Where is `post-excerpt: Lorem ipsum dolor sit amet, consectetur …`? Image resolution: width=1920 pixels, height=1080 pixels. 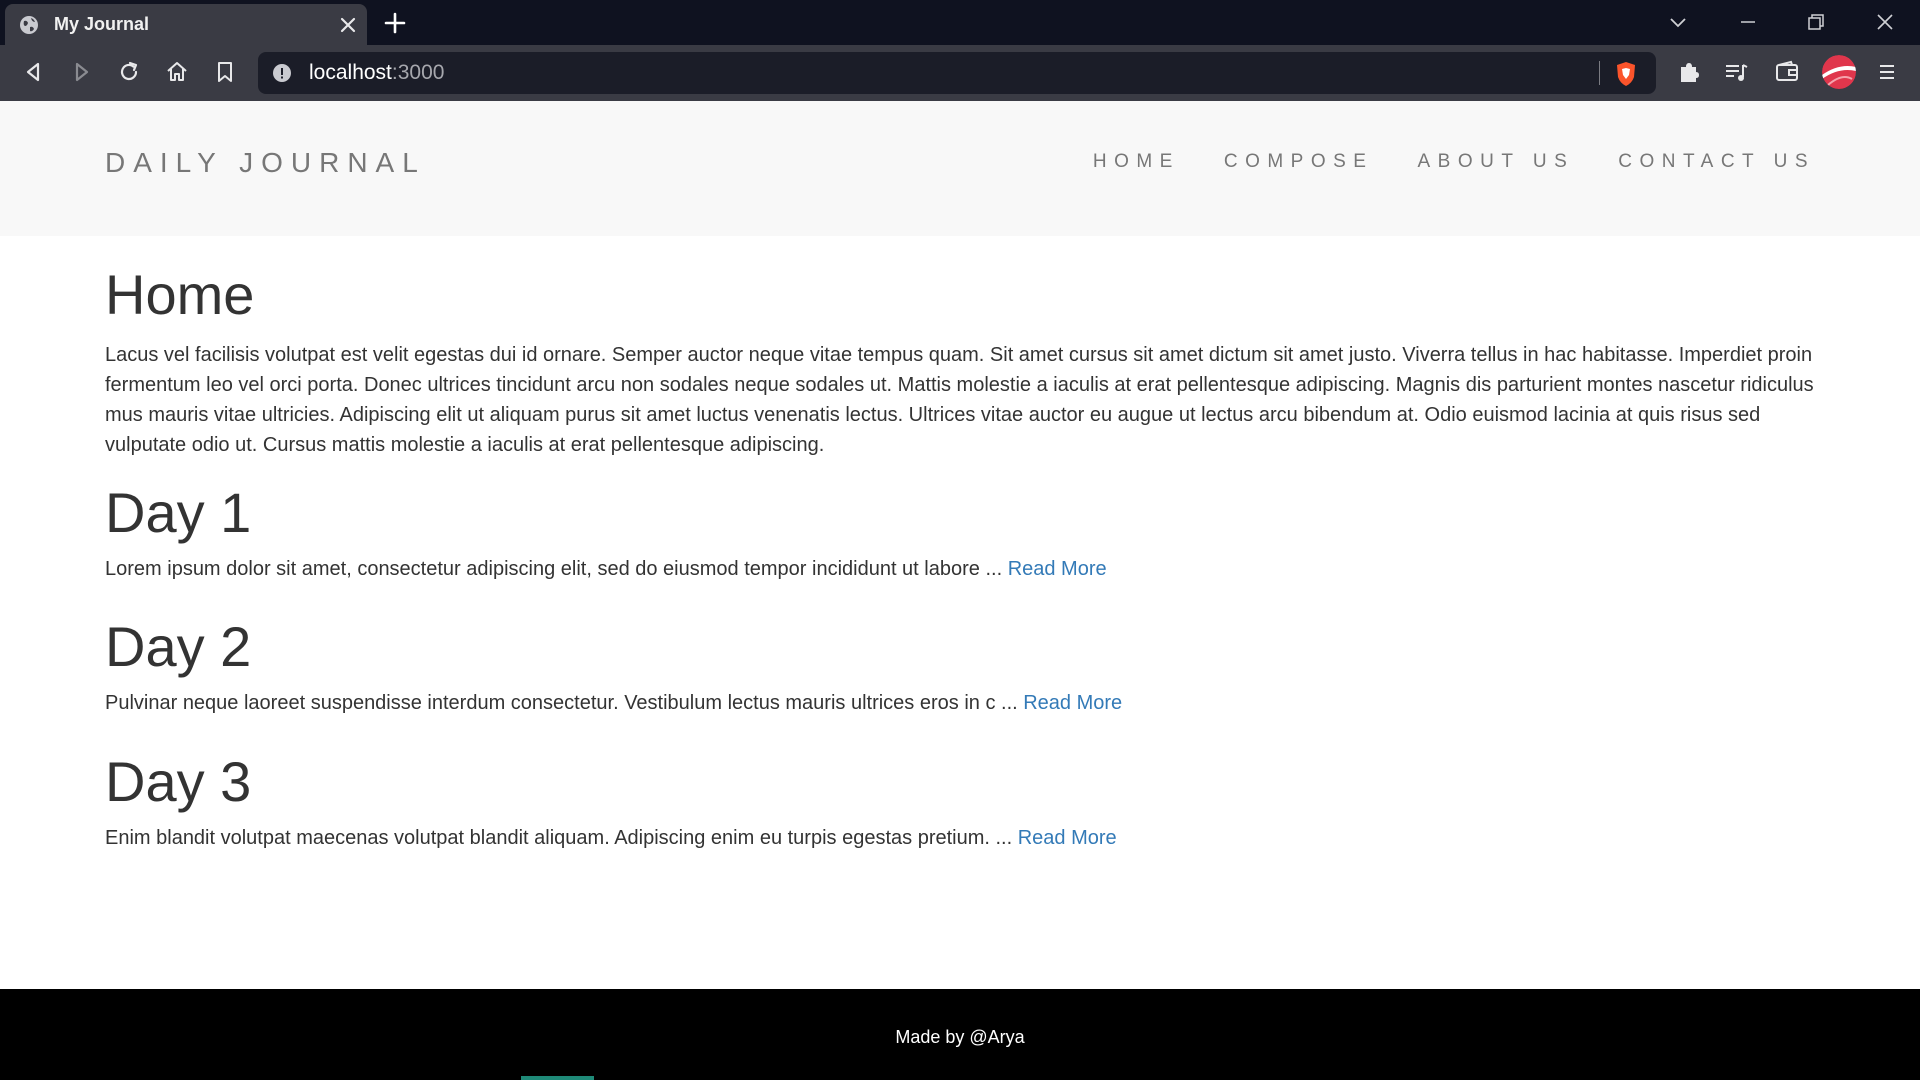 post-excerpt: Lorem ipsum dolor sit amet, consectetur … is located at coordinates (606, 569).